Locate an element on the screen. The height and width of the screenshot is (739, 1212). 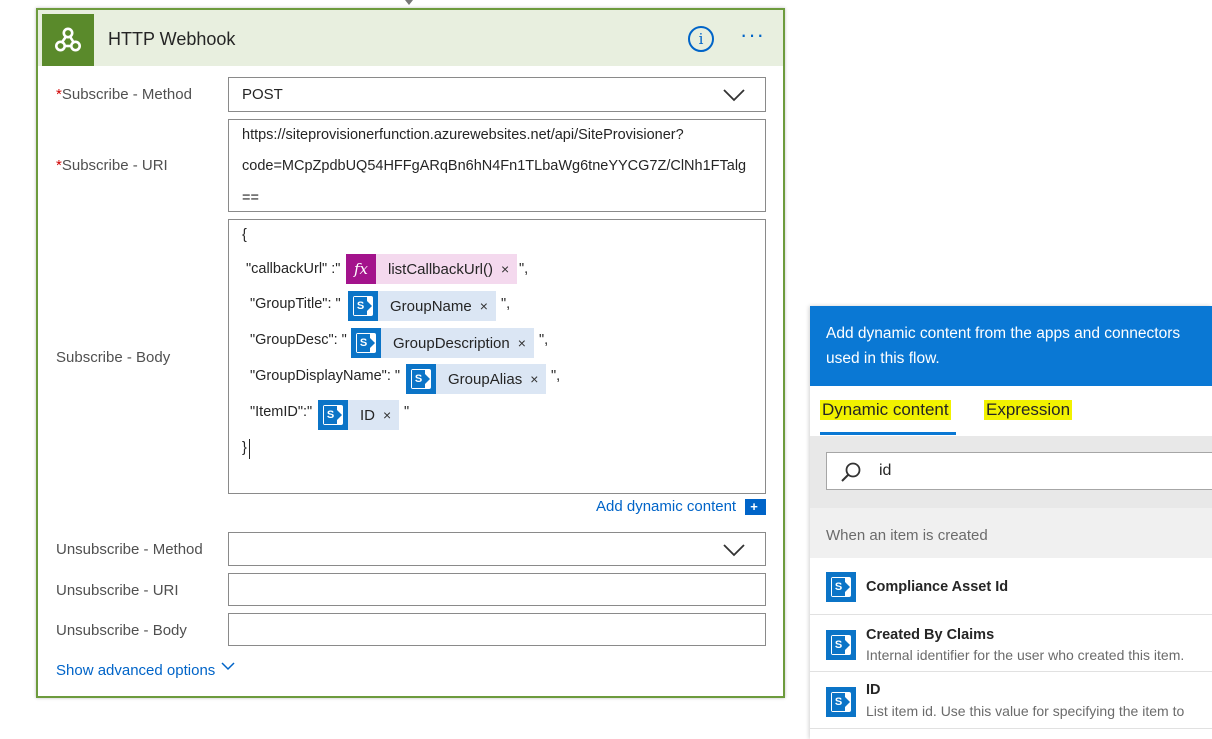
subscribe-method-dropdown: POST is located at coordinates (497, 94).